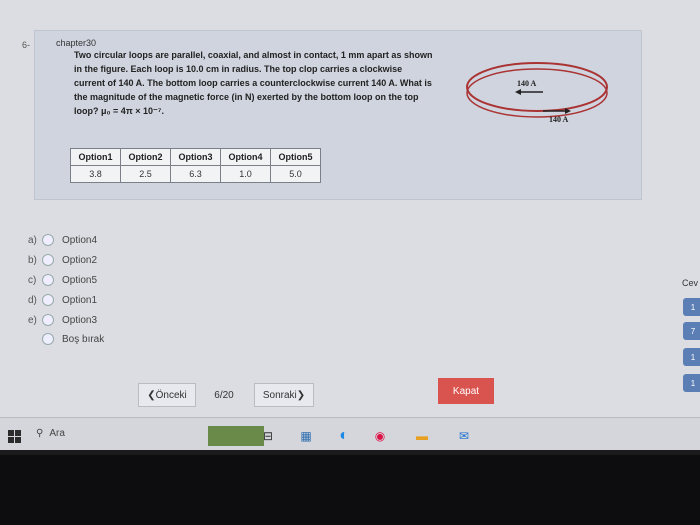  I want to click on table-header-row: Option1 Option2 Option3 Option4 Option5, so click(195, 157).